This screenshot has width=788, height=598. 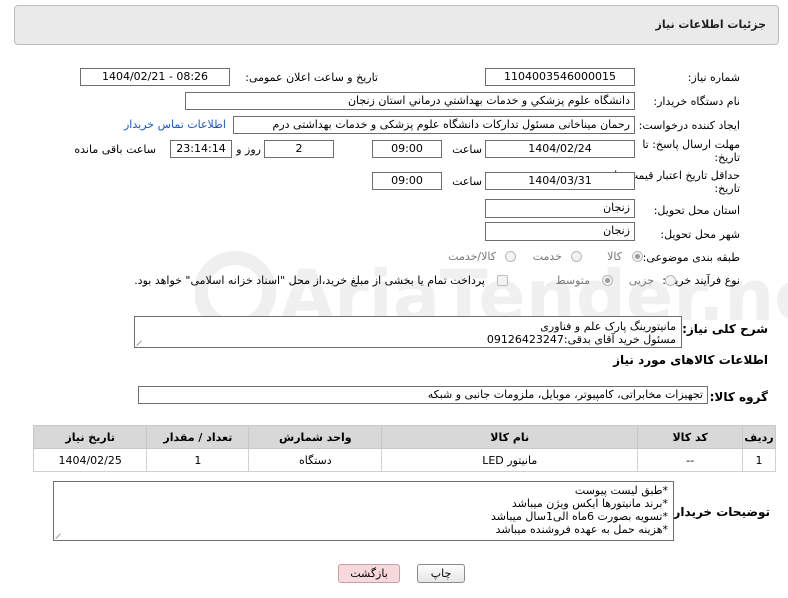 What do you see at coordinates (621, 490) in the screenshot?
I see `buyer-note-line-1: *طبق لیست پیوست` at bounding box center [621, 490].